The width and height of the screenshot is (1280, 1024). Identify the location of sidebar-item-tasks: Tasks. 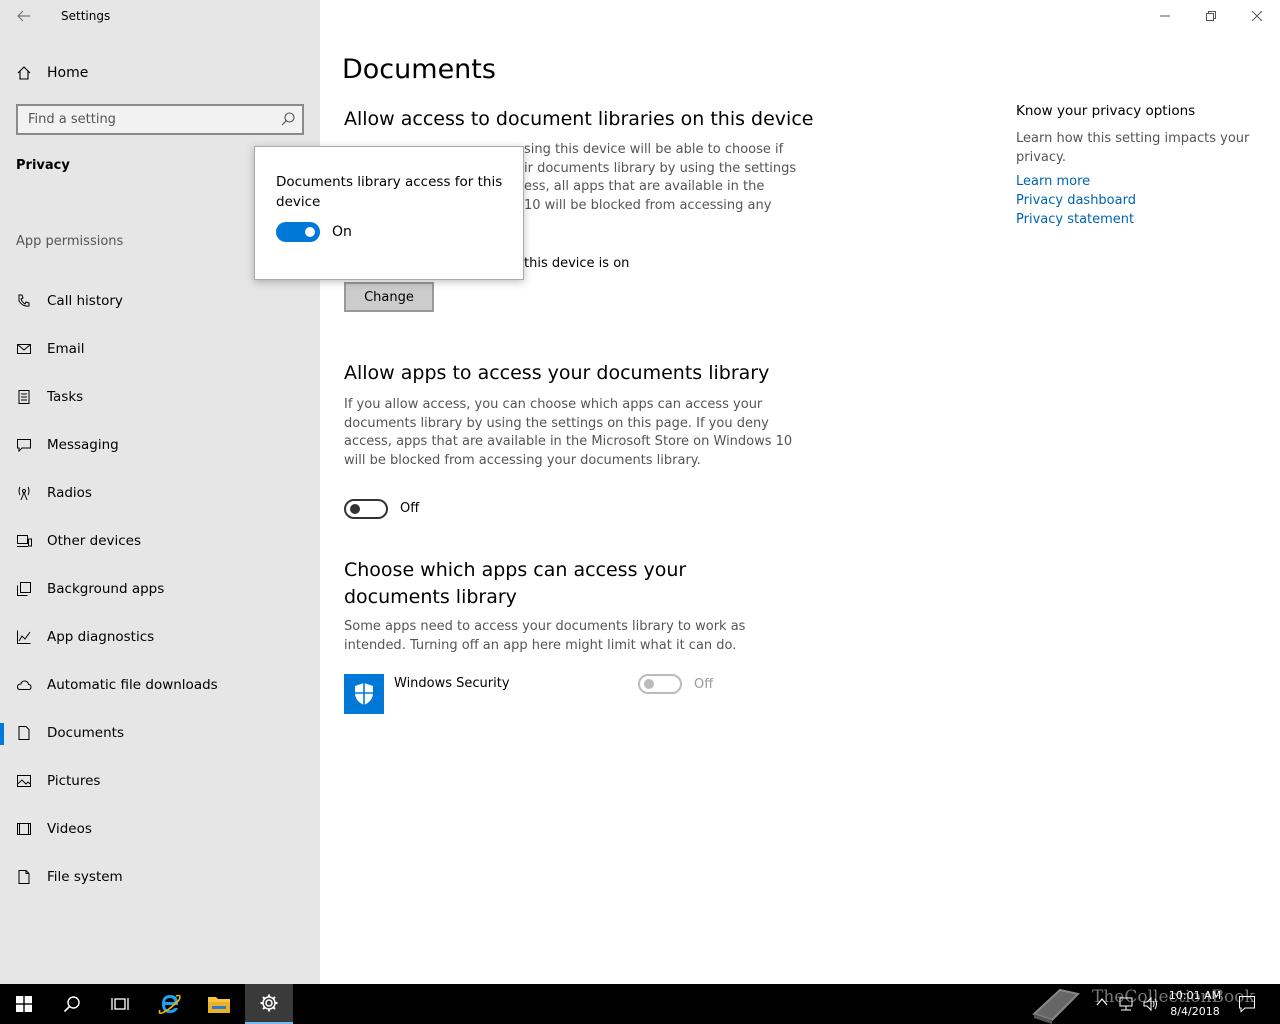
(160, 397).